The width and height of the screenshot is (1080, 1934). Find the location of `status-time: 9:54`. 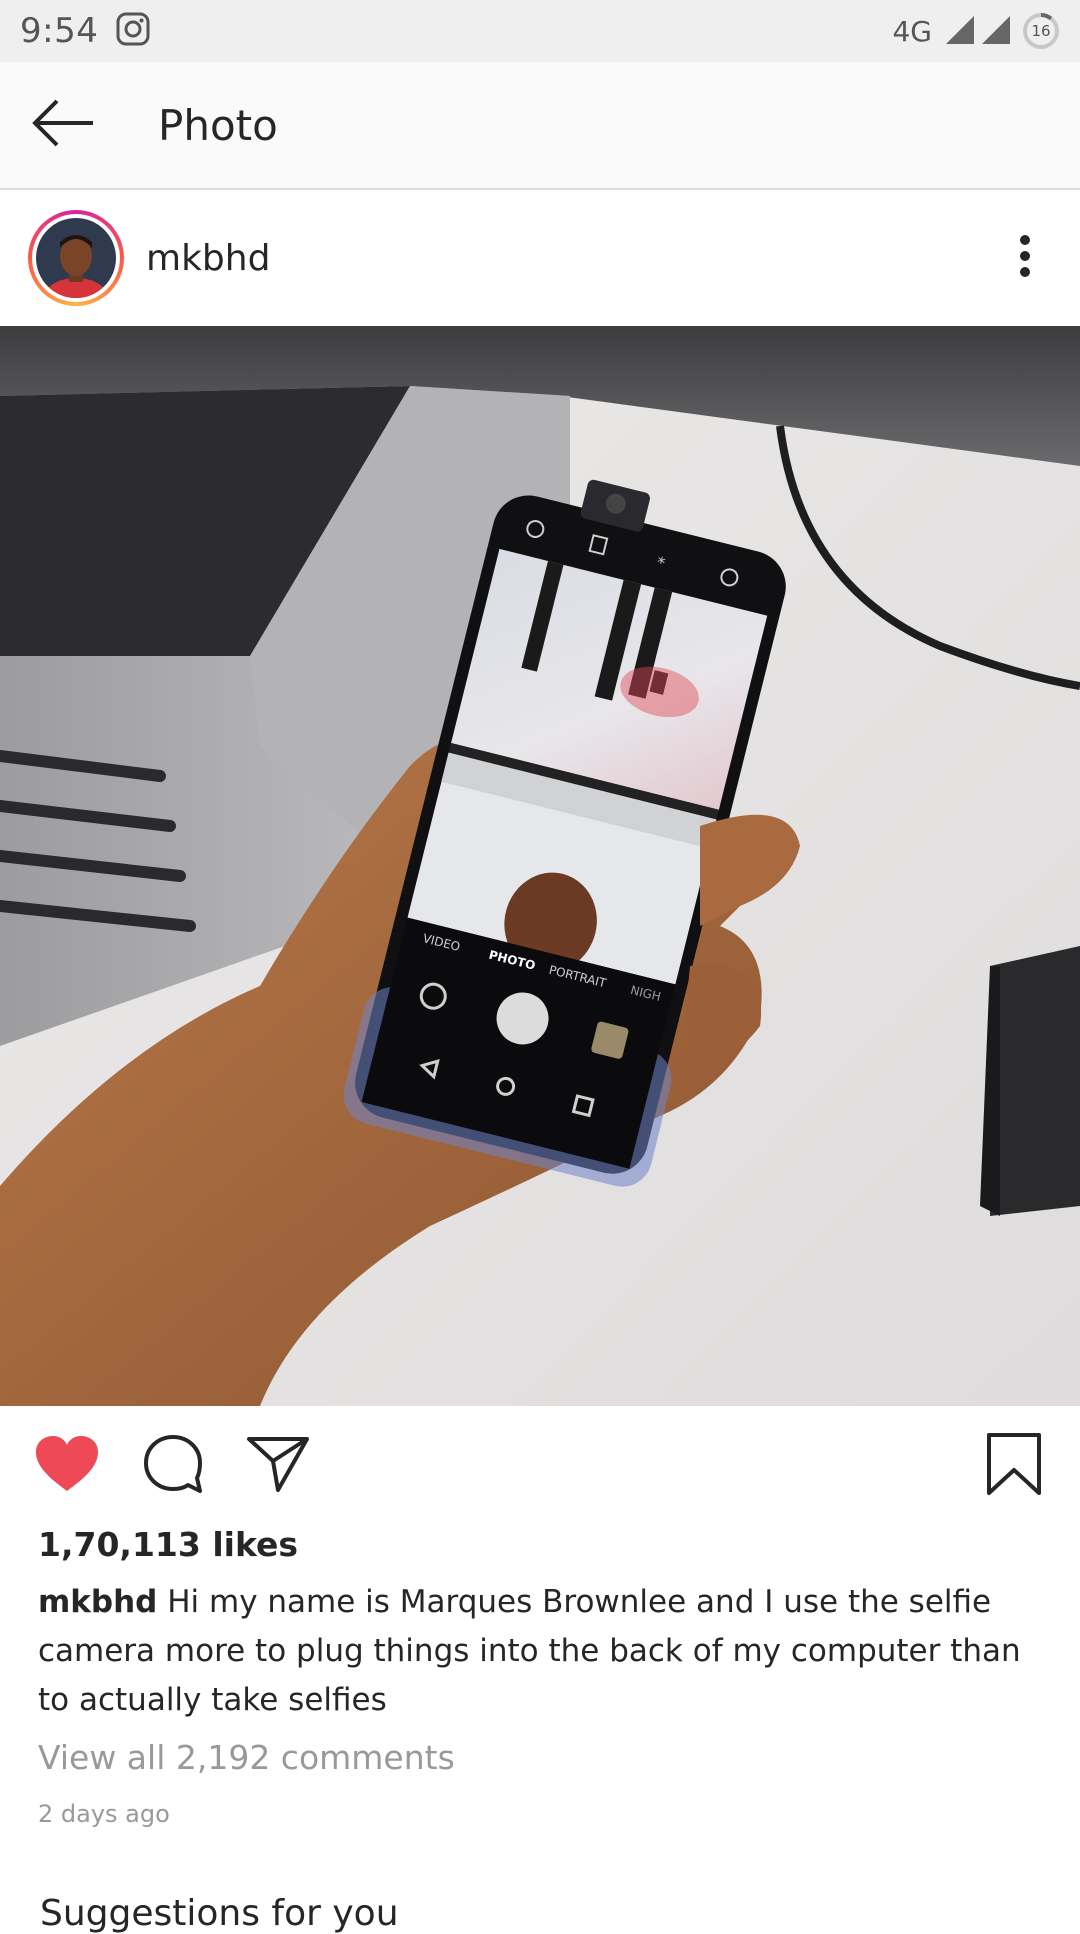

status-time: 9:54 is located at coordinates (59, 31).